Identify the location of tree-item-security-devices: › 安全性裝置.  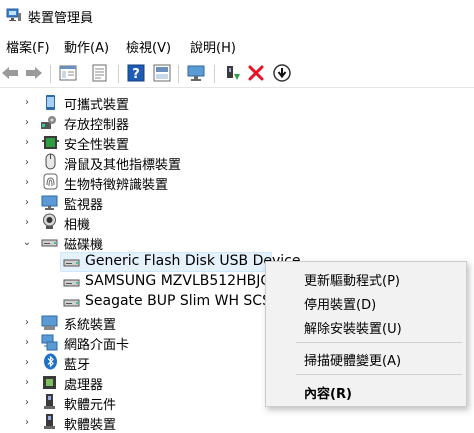
(130, 142).